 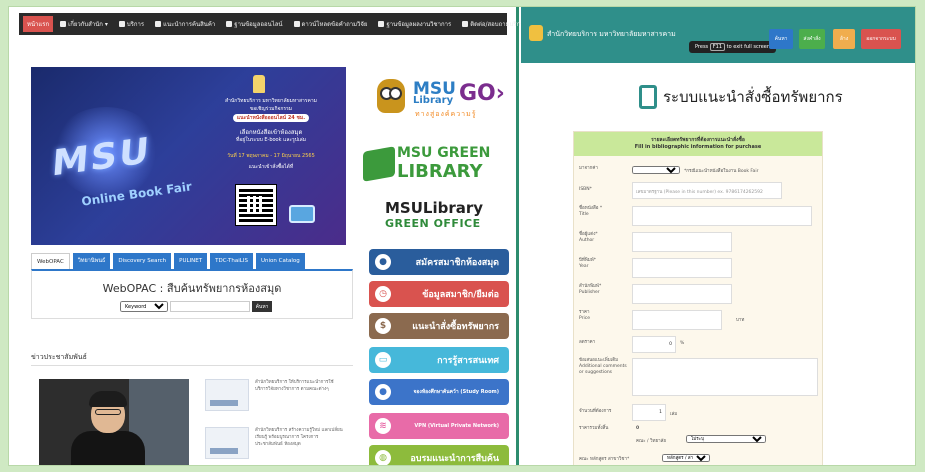 I want to click on fullscreen-rest: to exit full screen, so click(x=748, y=47).